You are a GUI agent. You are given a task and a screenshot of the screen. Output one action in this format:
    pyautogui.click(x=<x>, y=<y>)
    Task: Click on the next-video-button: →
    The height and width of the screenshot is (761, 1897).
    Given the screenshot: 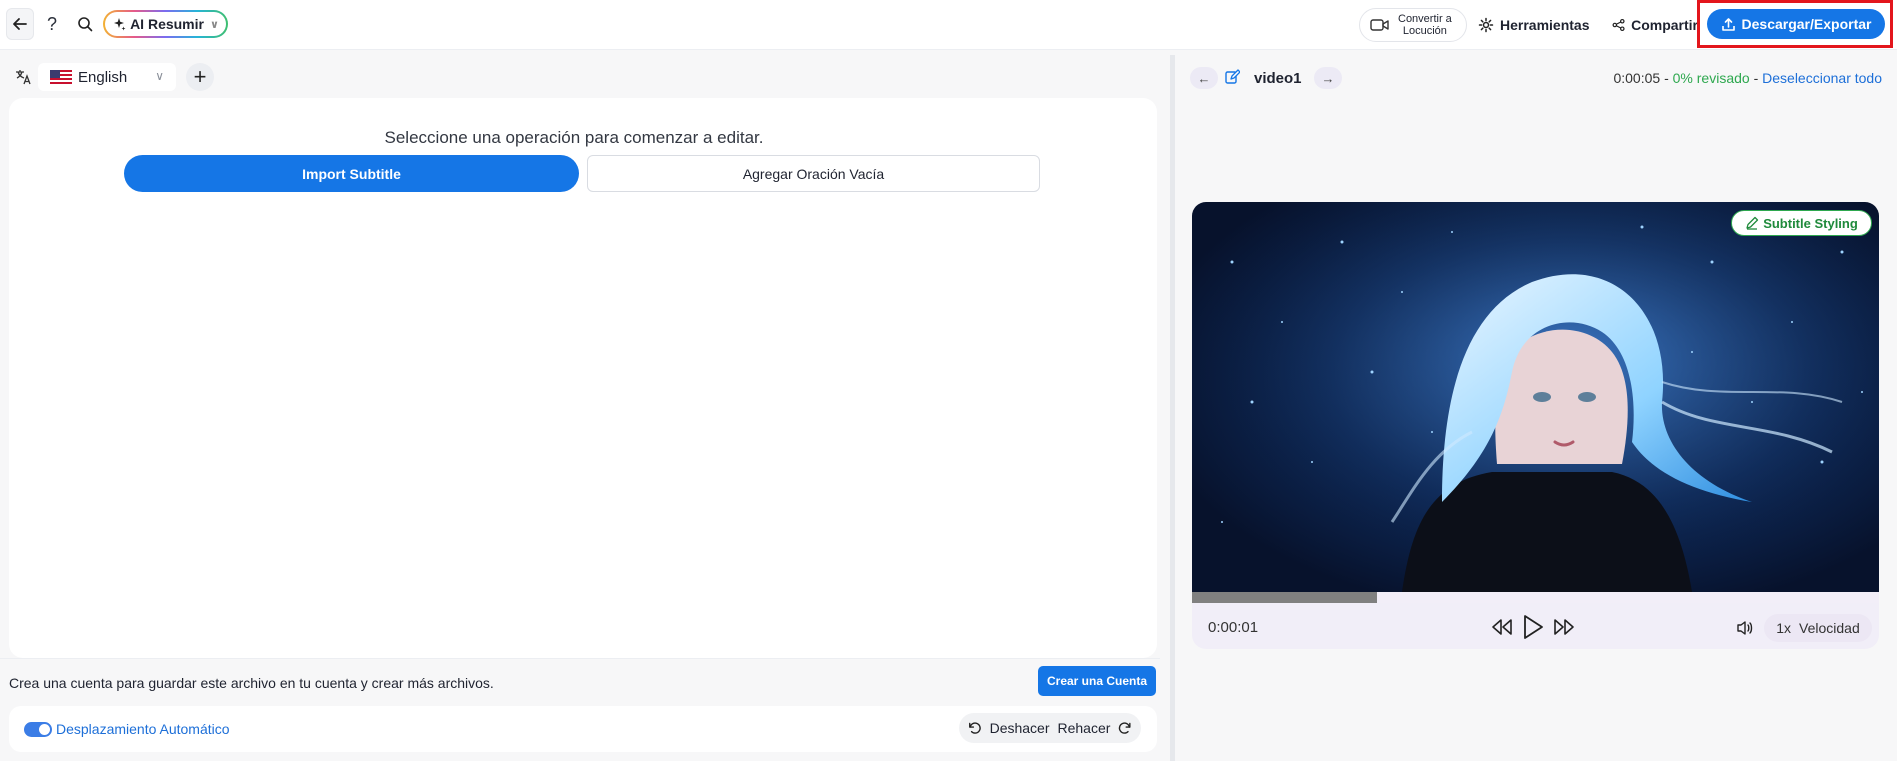 What is the action you would take?
    pyautogui.click(x=1328, y=78)
    